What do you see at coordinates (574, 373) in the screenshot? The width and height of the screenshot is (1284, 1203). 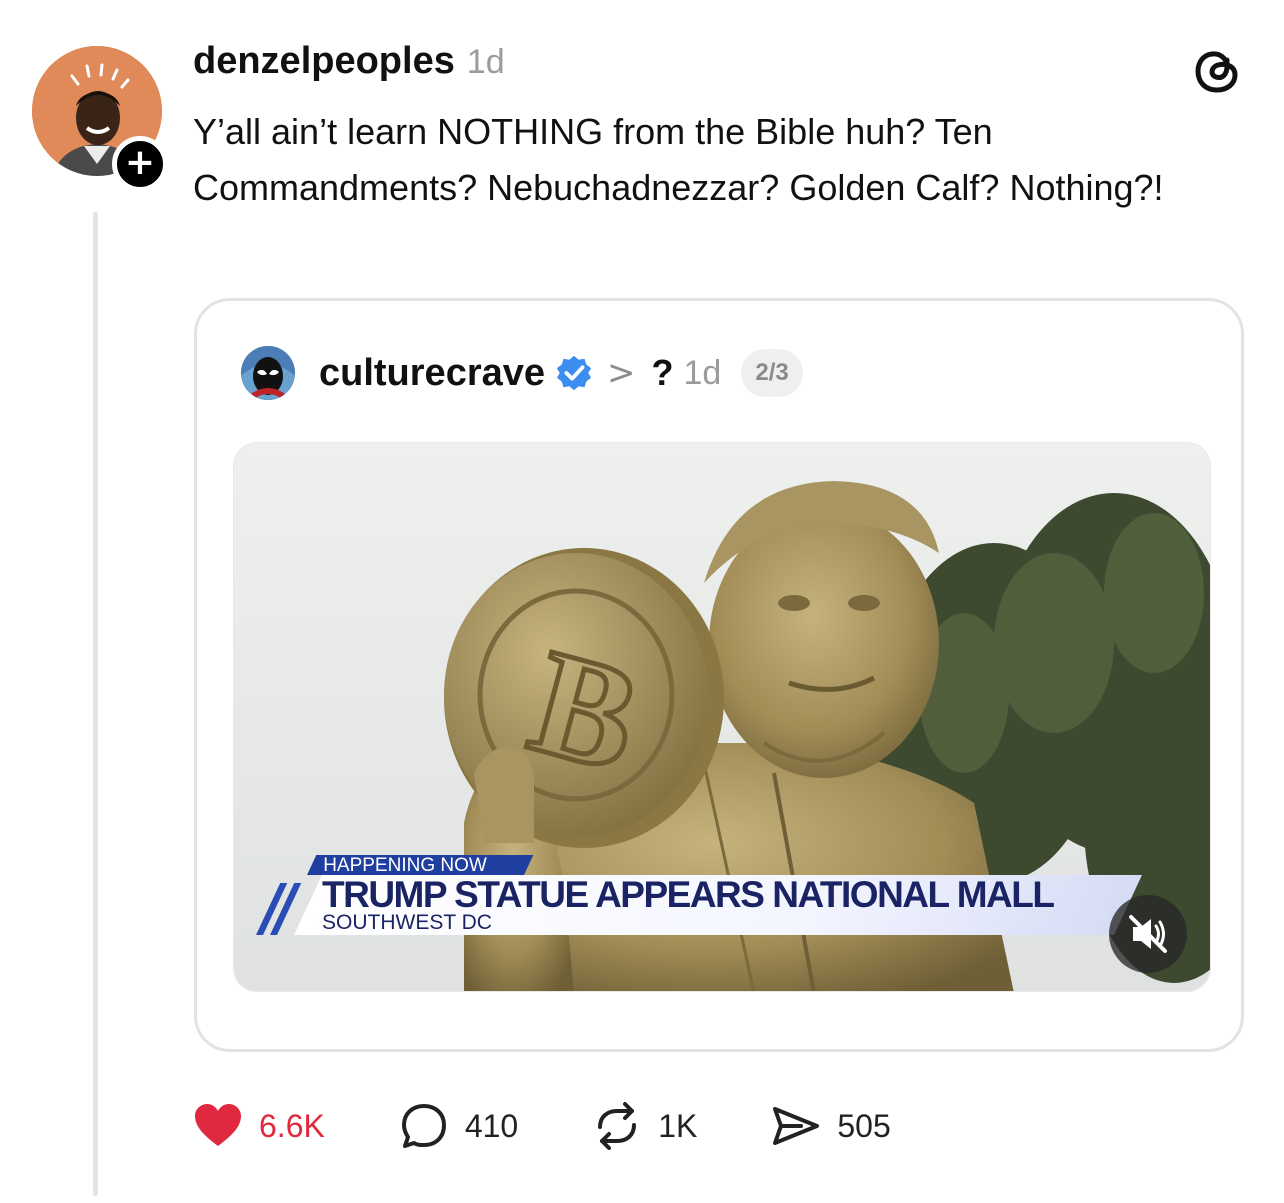 I see `verified-badge-icon` at bounding box center [574, 373].